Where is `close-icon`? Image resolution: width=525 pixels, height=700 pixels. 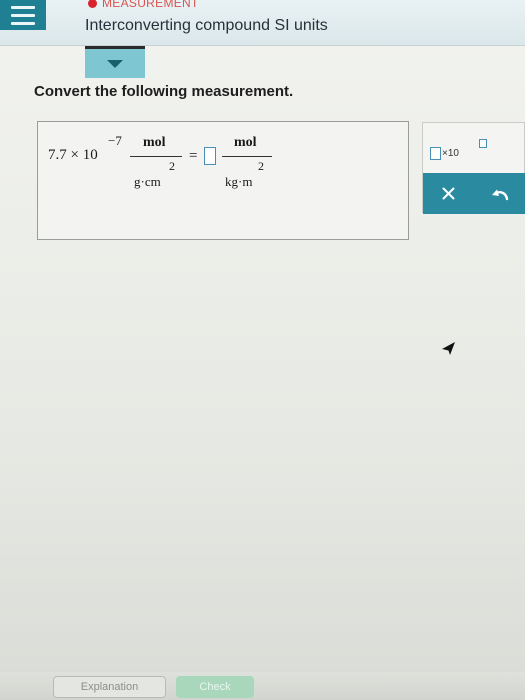 close-icon is located at coordinates (448, 193).